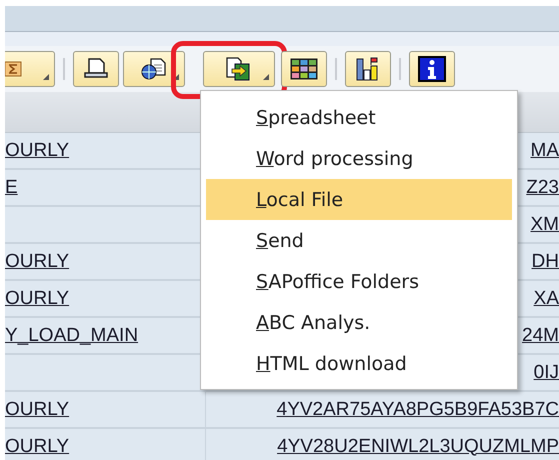 The height and width of the screenshot is (460, 559). I want to click on printer-icon, so click(96, 69).